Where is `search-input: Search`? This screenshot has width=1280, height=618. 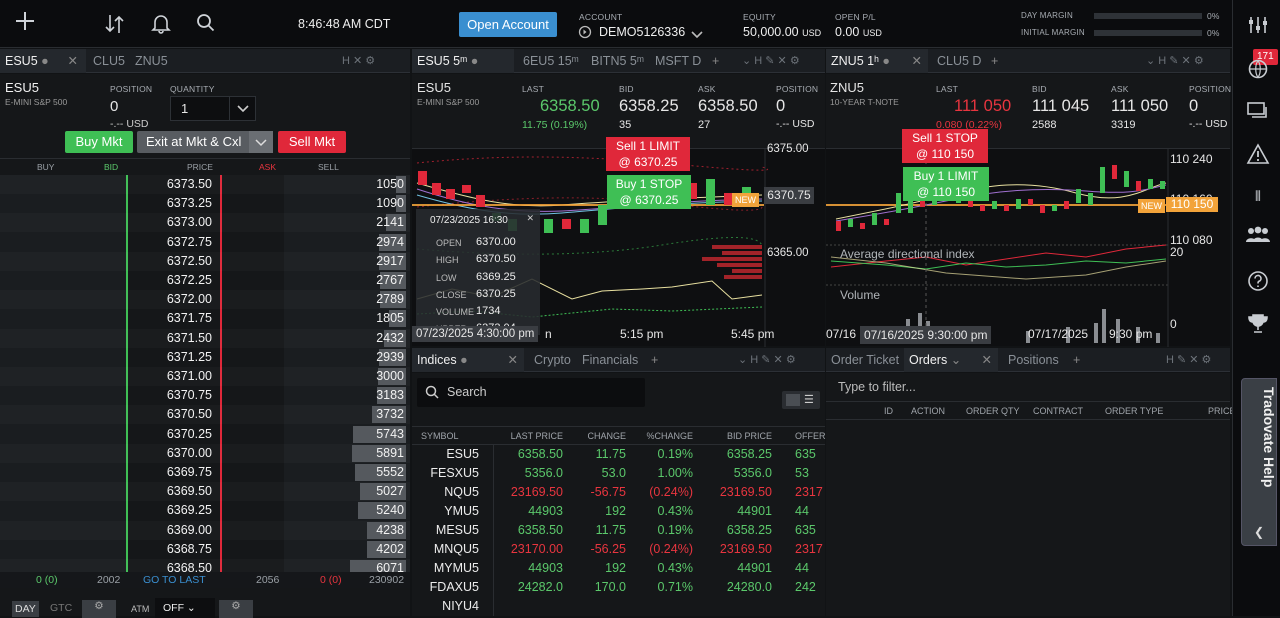
search-input: Search is located at coordinates (531, 392).